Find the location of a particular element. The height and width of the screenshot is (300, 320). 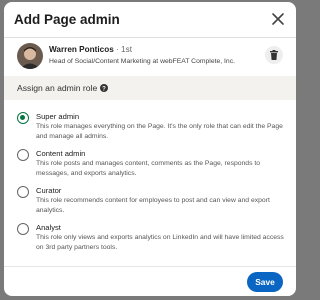

role-heading: Assign an admin role? is located at coordinates (63, 88).